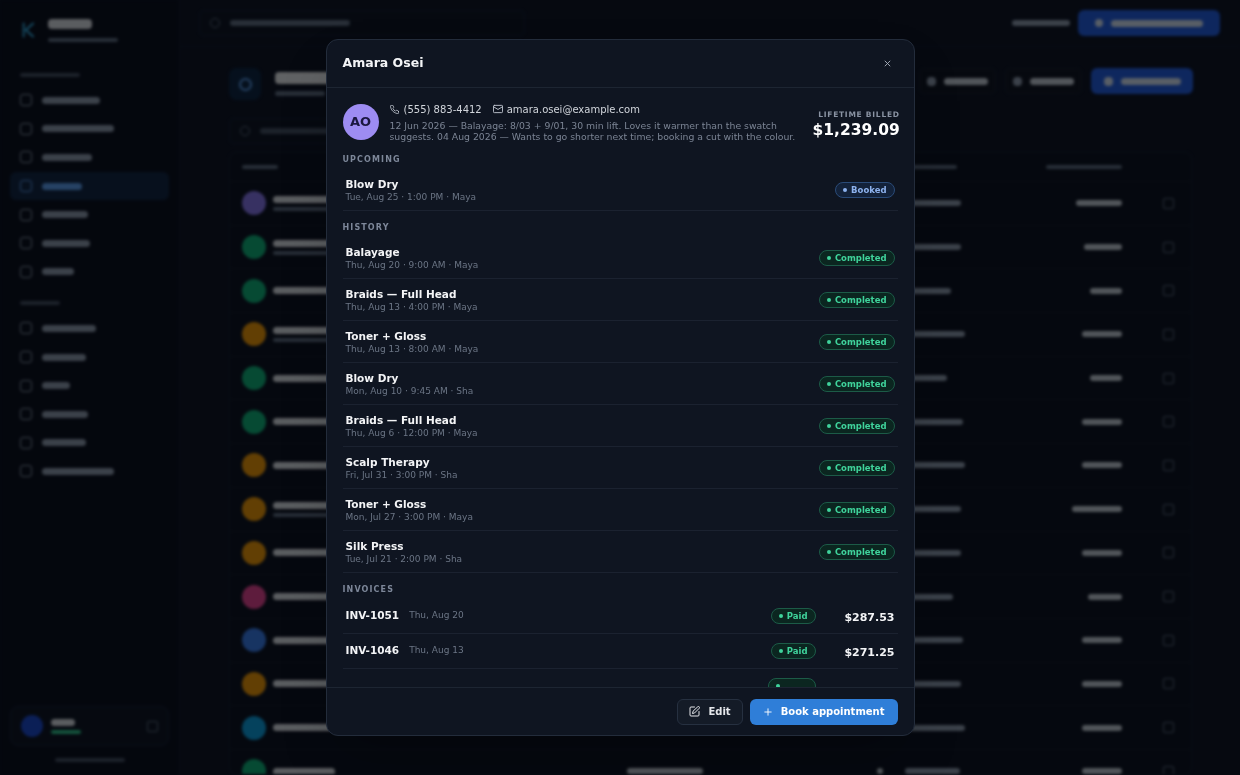 Image resolution: width=1240 pixels, height=775 pixels. I want to click on invoice-amount: $287.53, so click(869, 617).